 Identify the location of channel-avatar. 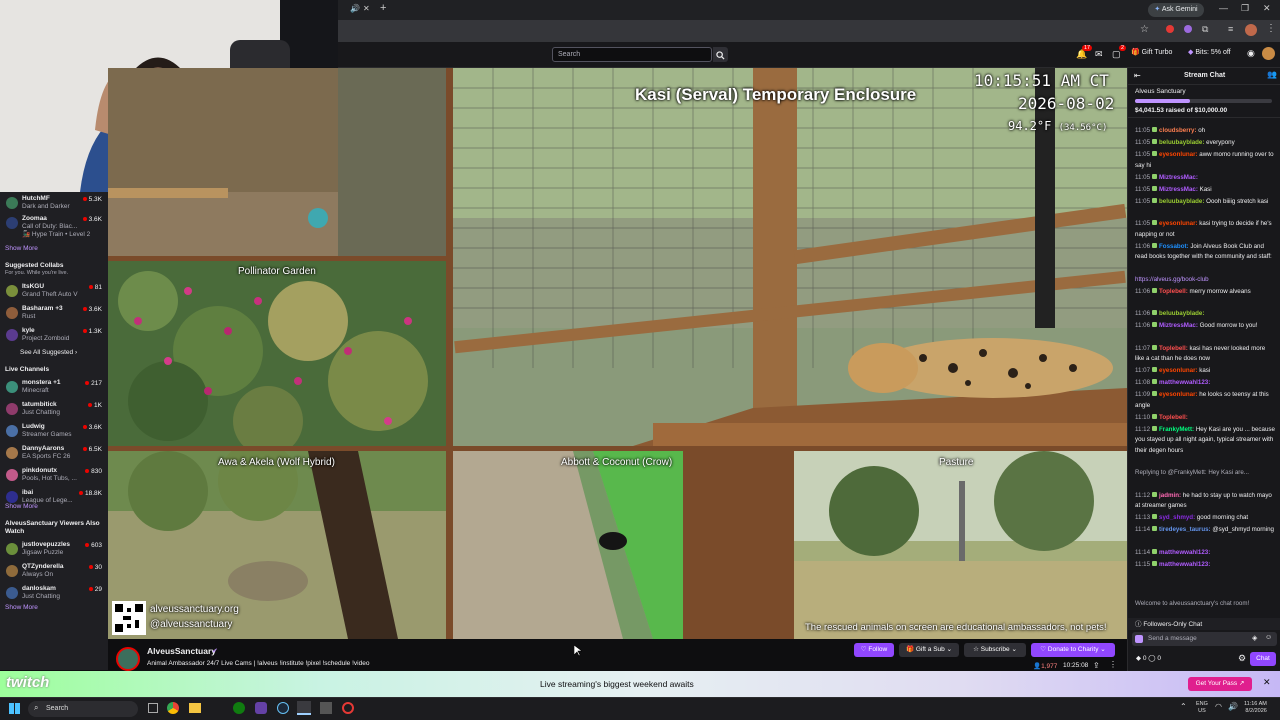
(128, 659).